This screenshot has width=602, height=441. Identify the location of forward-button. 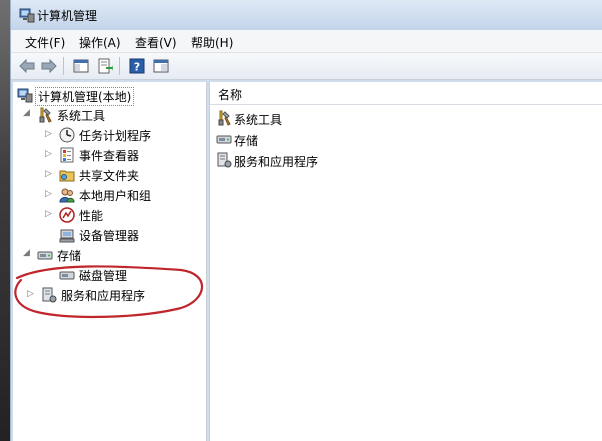
(49, 66).